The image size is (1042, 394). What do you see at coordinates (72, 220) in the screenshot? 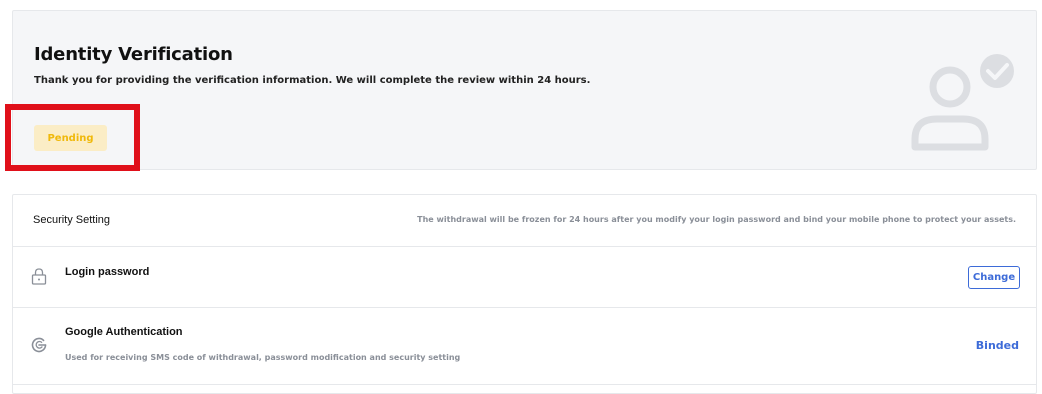
I see `security-title: Security Setting` at bounding box center [72, 220].